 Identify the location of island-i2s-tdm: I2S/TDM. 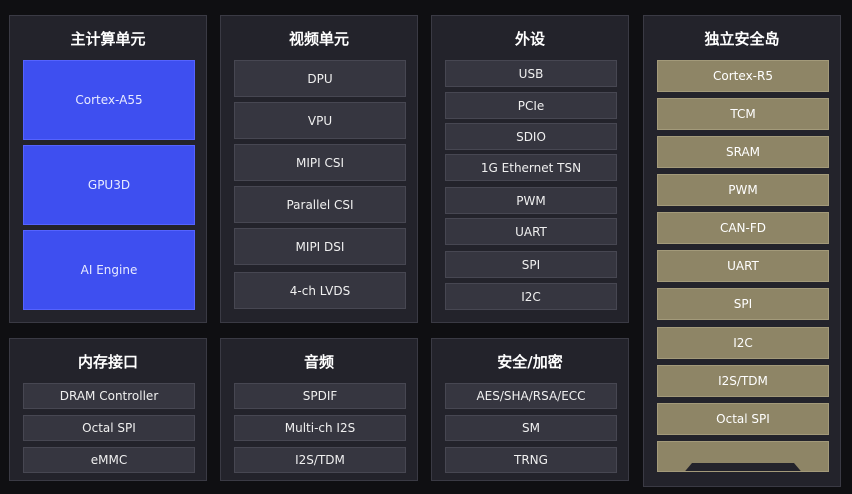
(743, 381).